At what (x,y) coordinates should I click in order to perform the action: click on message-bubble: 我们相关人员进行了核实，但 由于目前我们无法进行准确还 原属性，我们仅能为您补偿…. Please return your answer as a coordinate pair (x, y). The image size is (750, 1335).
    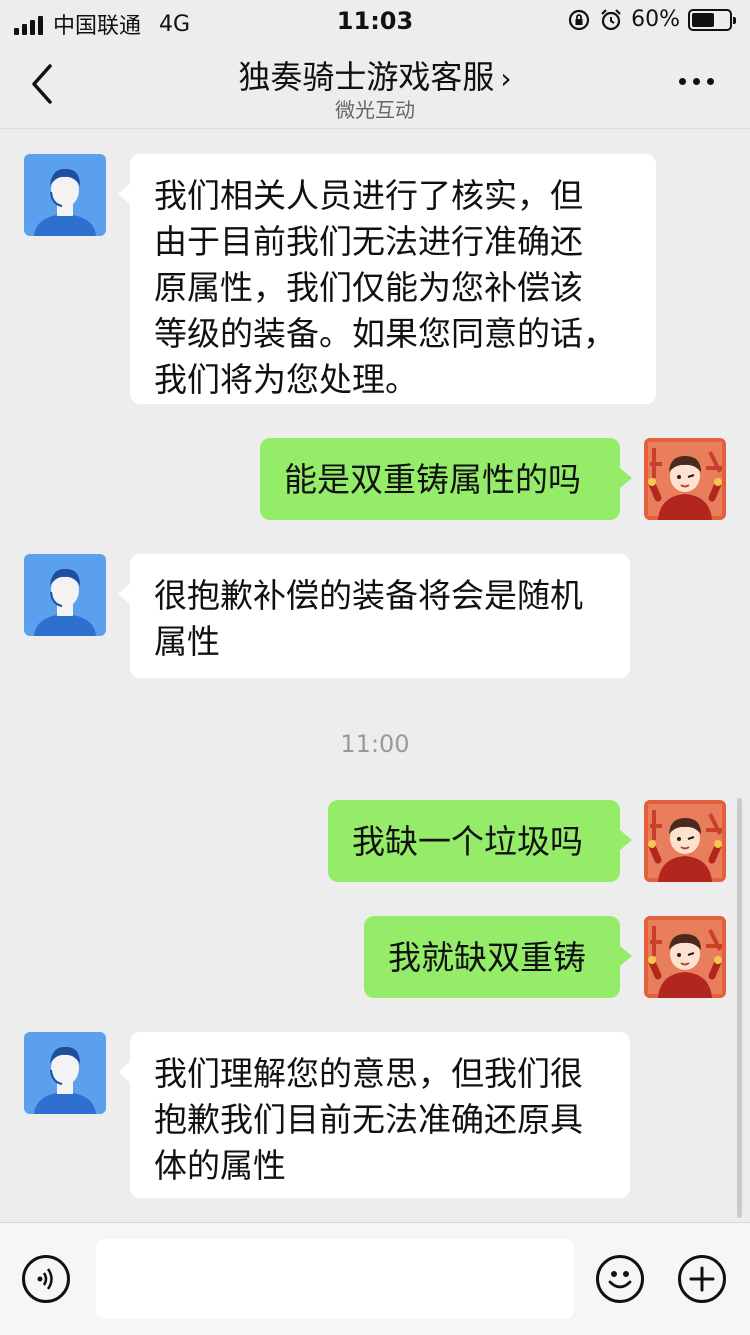
    Looking at the image, I should click on (387, 279).